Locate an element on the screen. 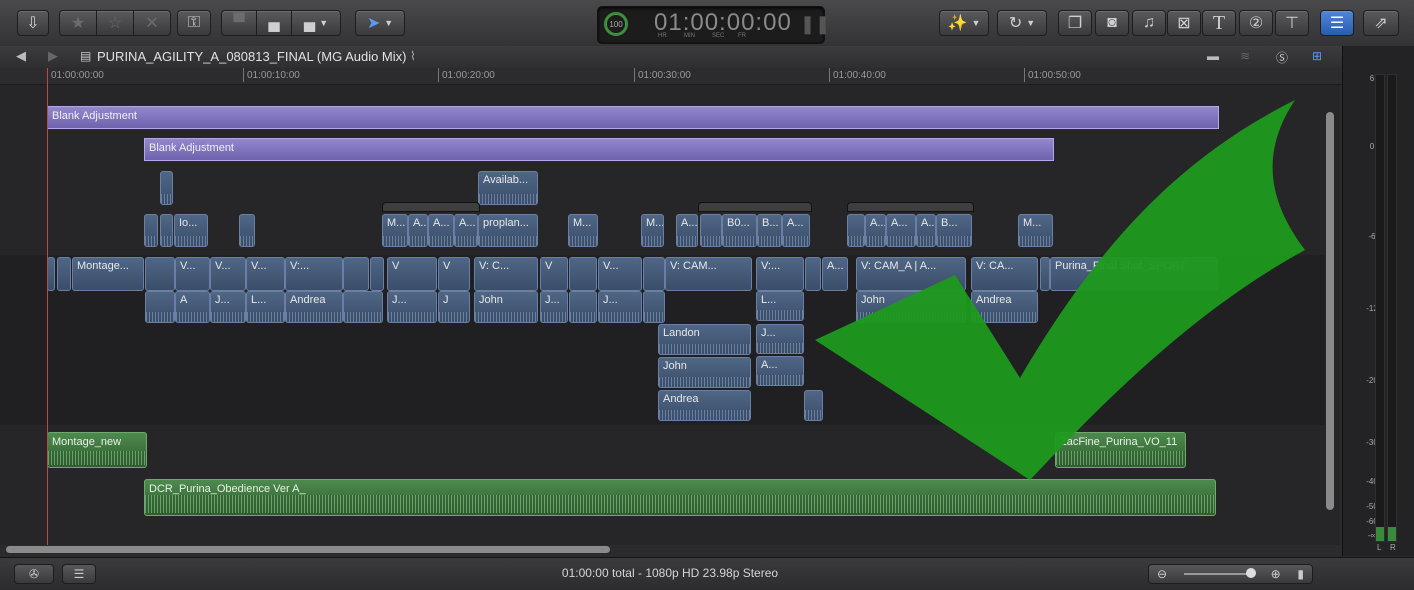 Image resolution: width=1414 pixels, height=590 pixels. clip-appearance-icon: ▬ is located at coordinates (1213, 56).